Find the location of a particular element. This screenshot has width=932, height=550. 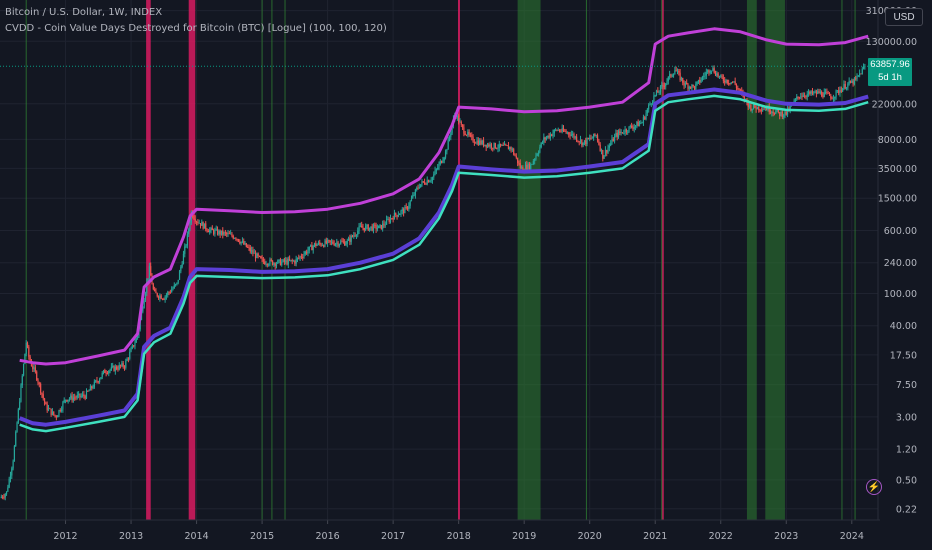

currency-button: USD is located at coordinates (904, 17).